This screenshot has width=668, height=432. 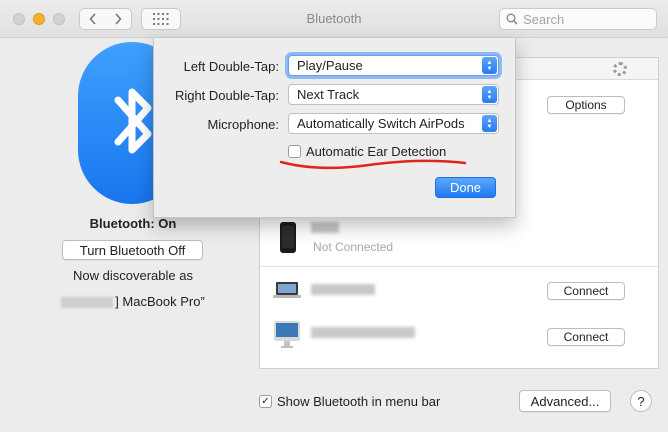 What do you see at coordinates (381, 123) in the screenshot?
I see `microphone-value: Automatically Switch AirPods` at bounding box center [381, 123].